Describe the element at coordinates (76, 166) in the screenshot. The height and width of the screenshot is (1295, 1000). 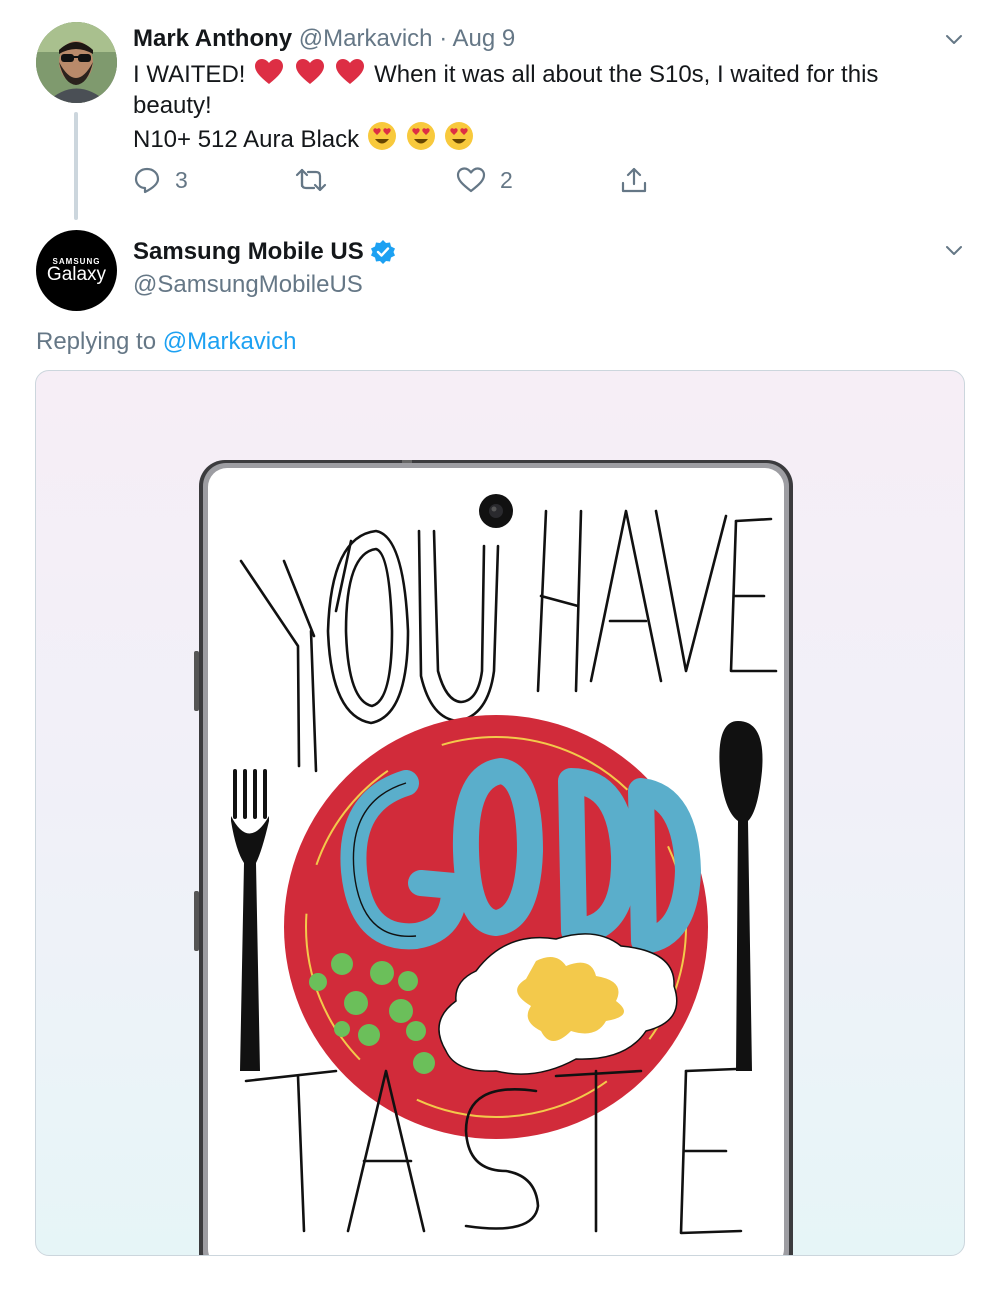
I see `thread-connector` at that location.